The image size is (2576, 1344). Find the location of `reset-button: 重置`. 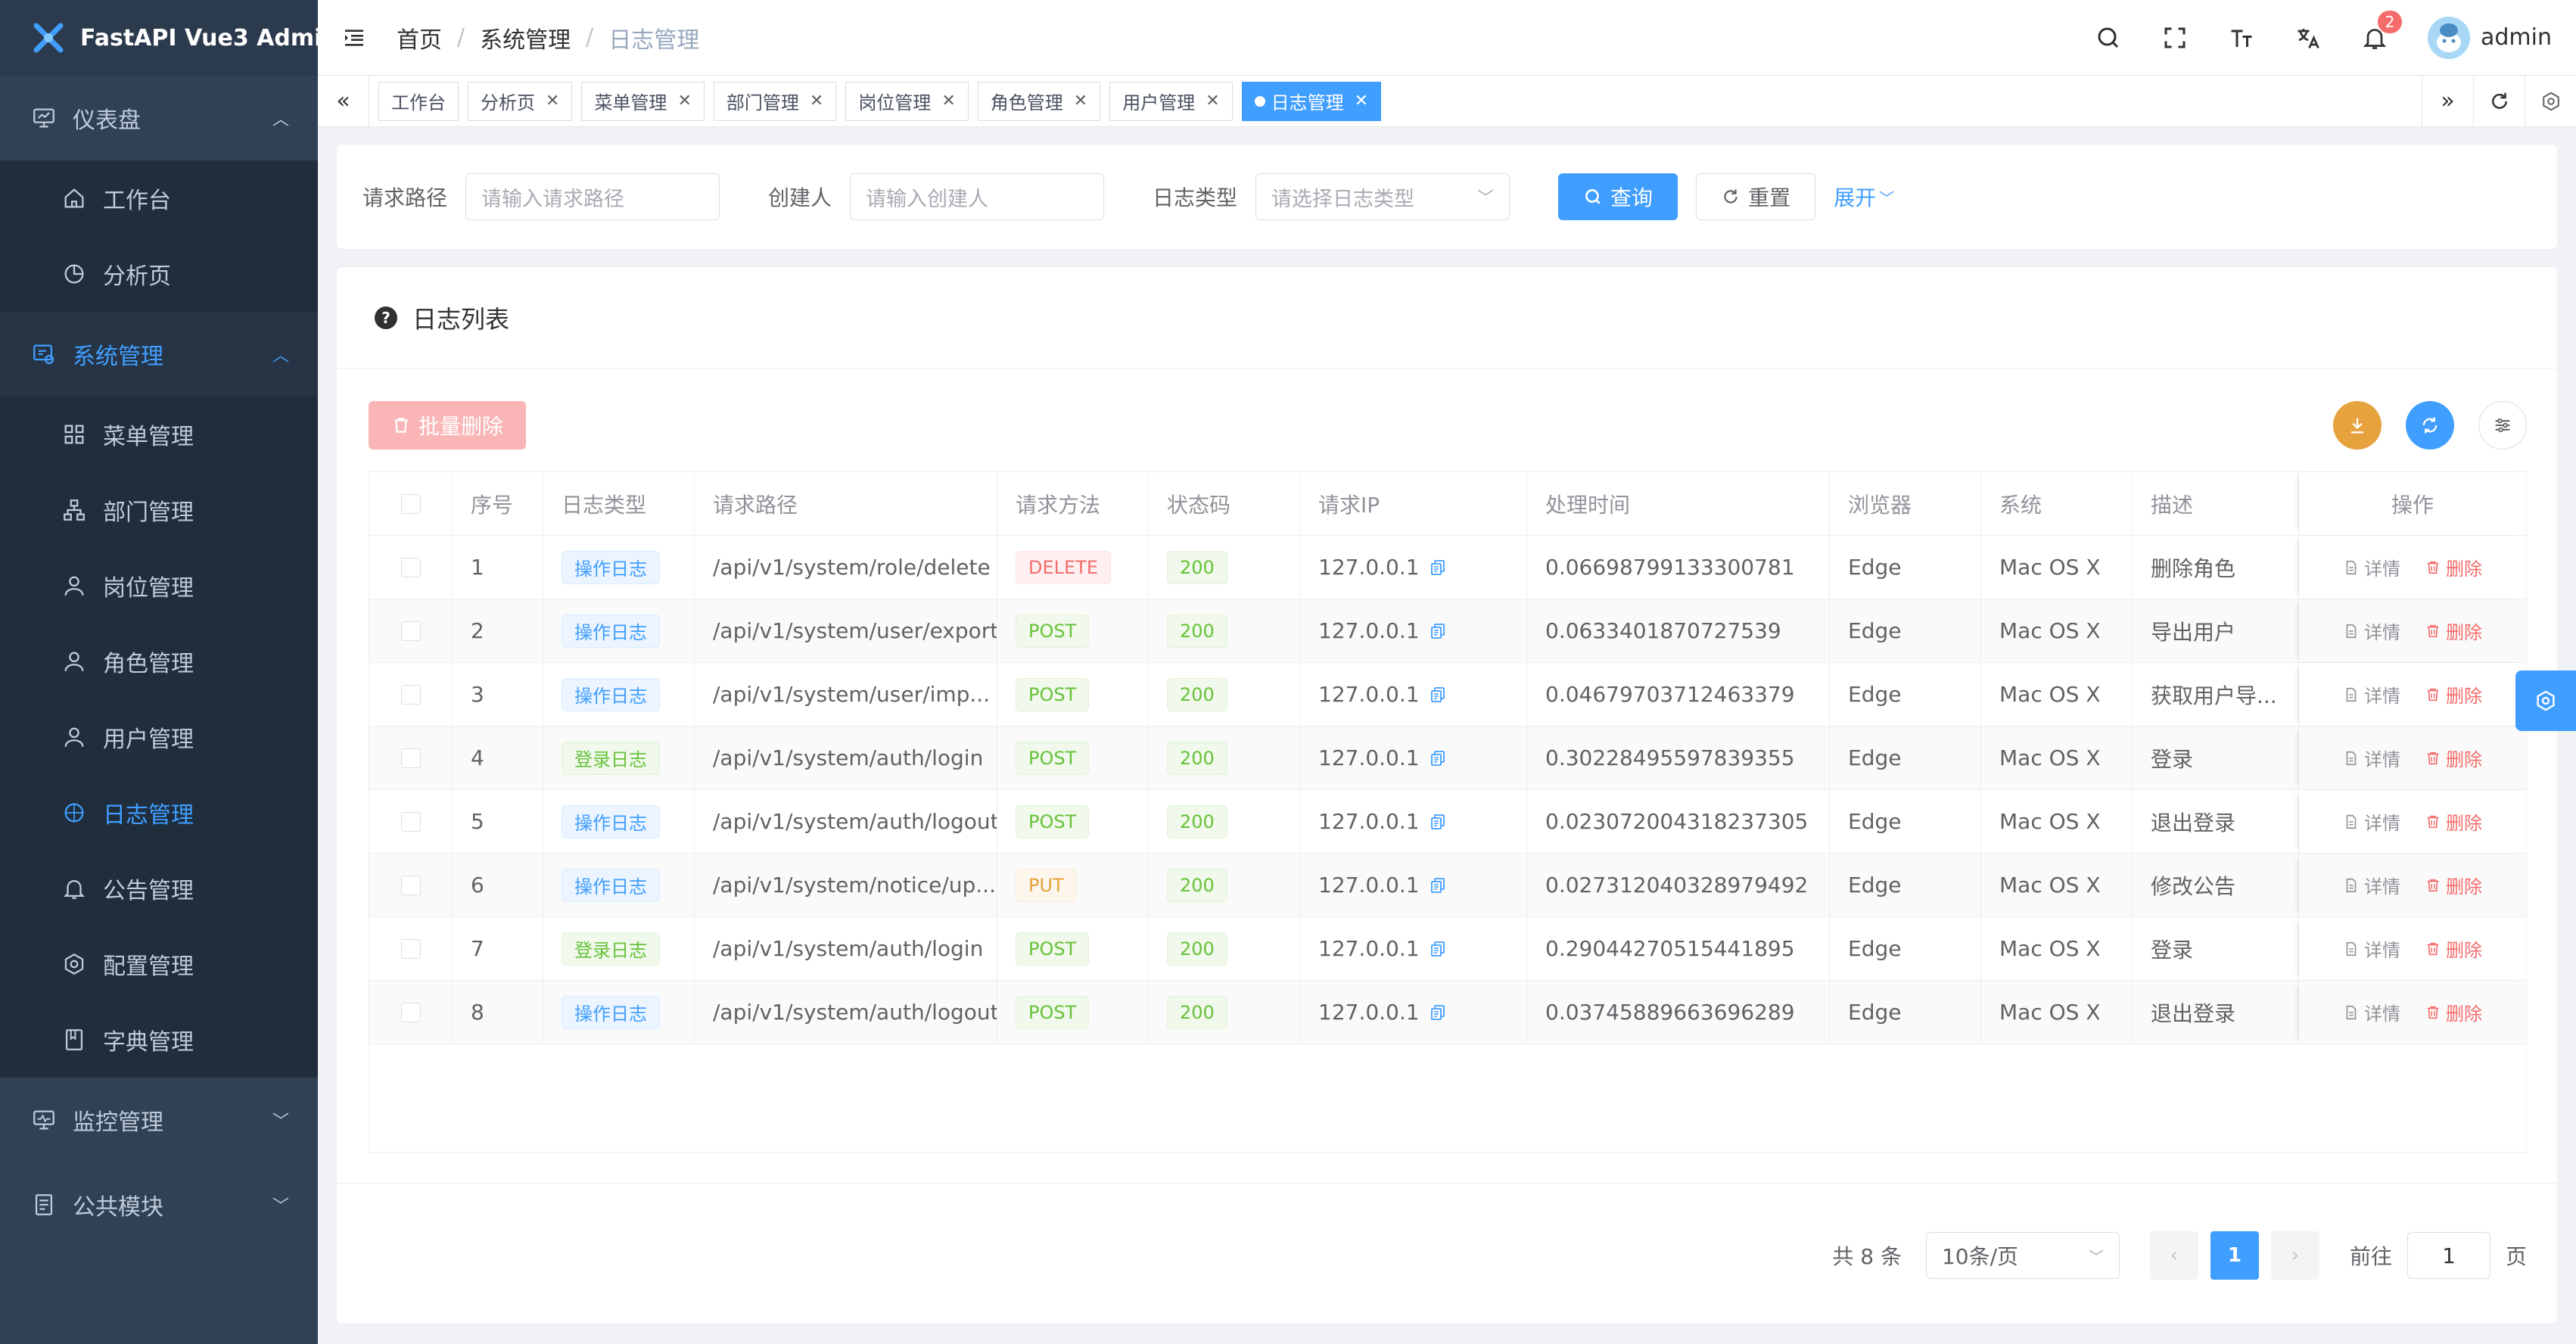

reset-button: 重置 is located at coordinates (1756, 196).